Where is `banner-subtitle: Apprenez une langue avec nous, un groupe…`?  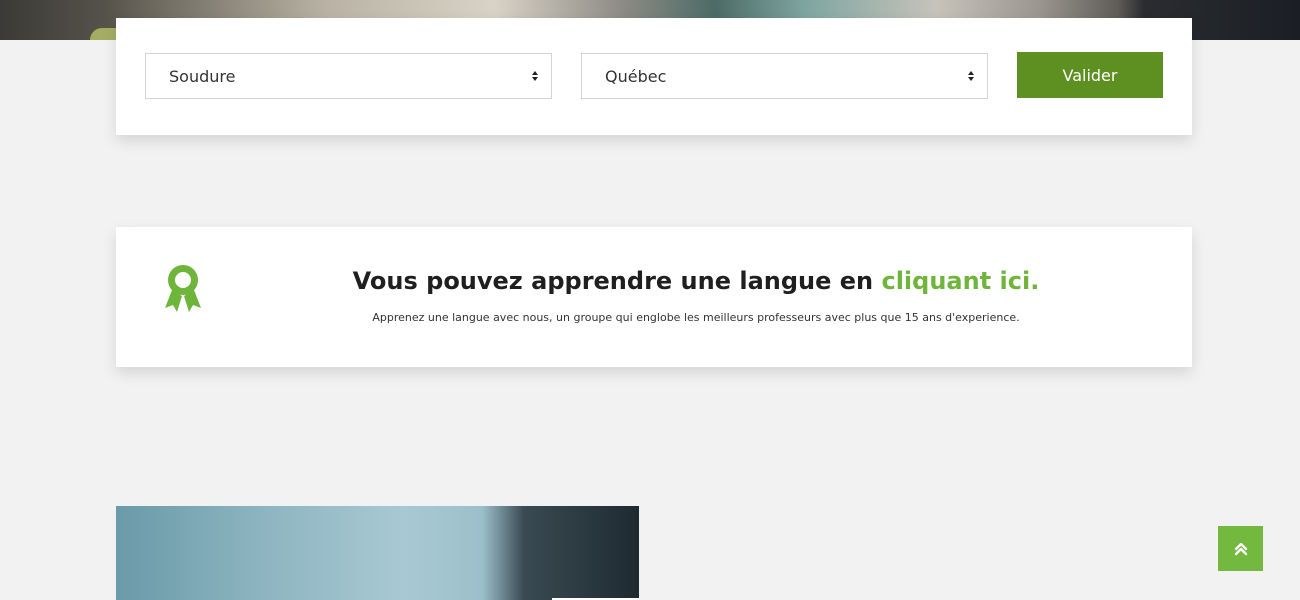 banner-subtitle: Apprenez une langue avec nous, un groupe… is located at coordinates (696, 317).